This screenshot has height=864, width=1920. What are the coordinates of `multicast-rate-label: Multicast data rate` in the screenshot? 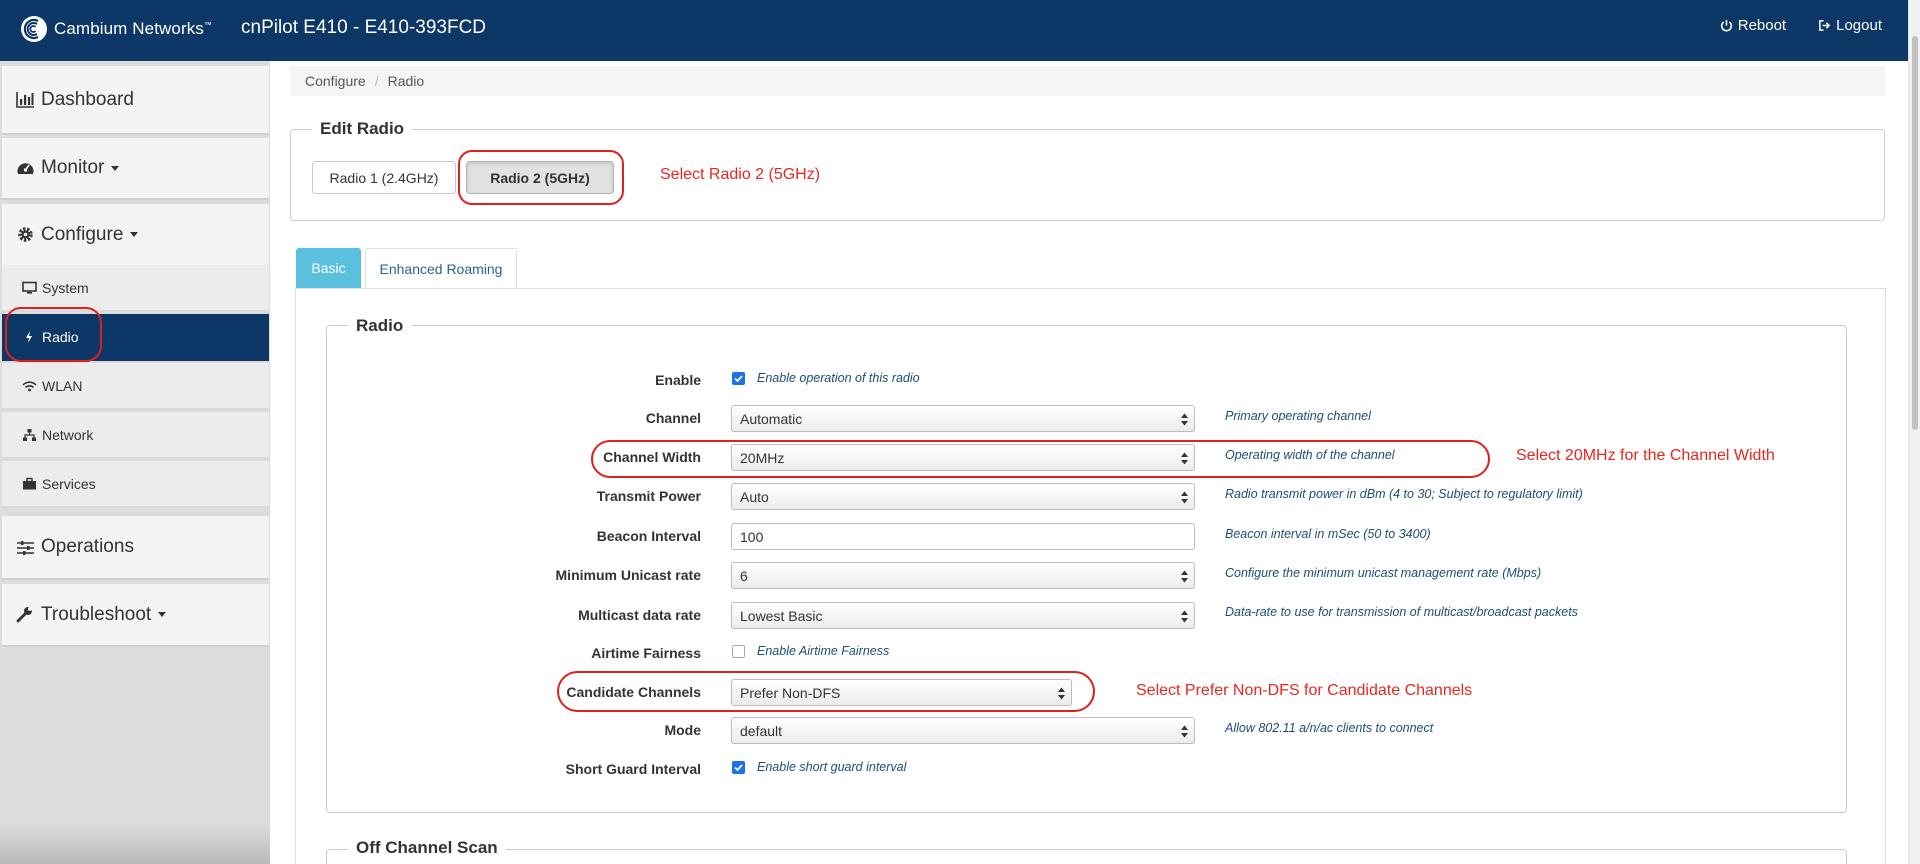 It's located at (639, 615).